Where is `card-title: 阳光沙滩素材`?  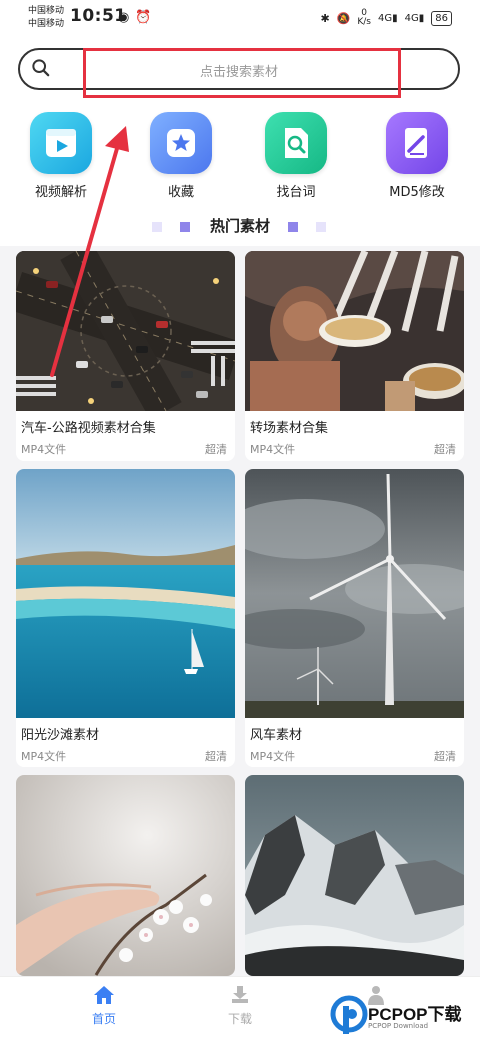
card-title: 阳光沙滩素材 is located at coordinates (60, 735).